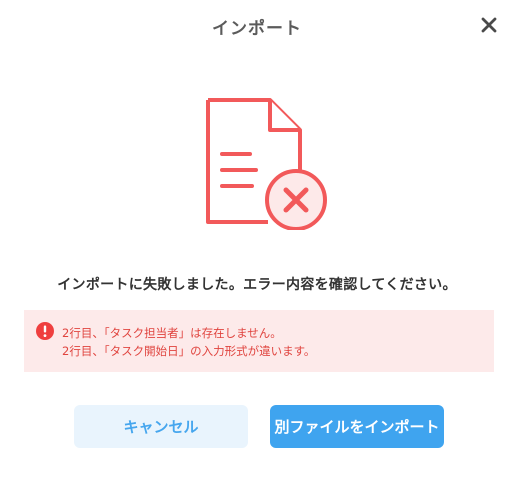  Describe the element at coordinates (257, 285) in the screenshot. I see `failure-message: インポートに失敗しました。エラー内容を確認してください。` at that location.